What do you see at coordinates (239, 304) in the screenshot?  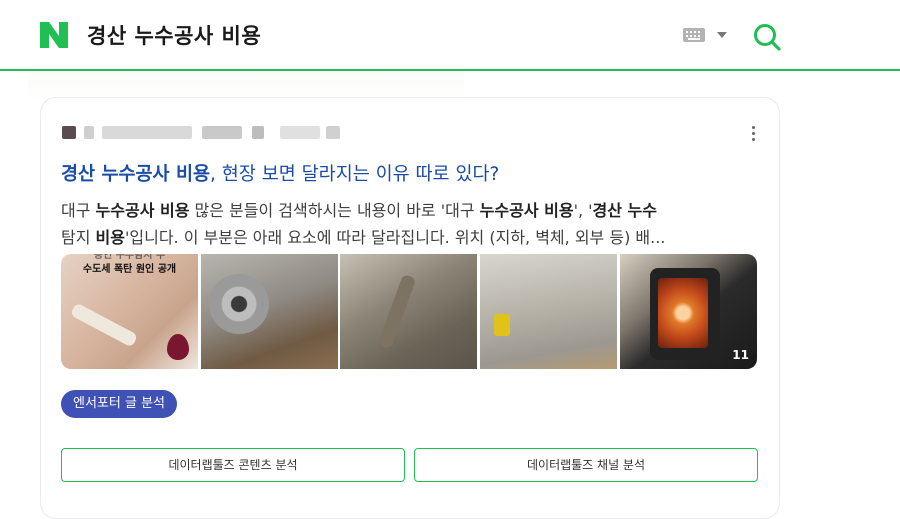 I see `sink-drain-shape` at bounding box center [239, 304].